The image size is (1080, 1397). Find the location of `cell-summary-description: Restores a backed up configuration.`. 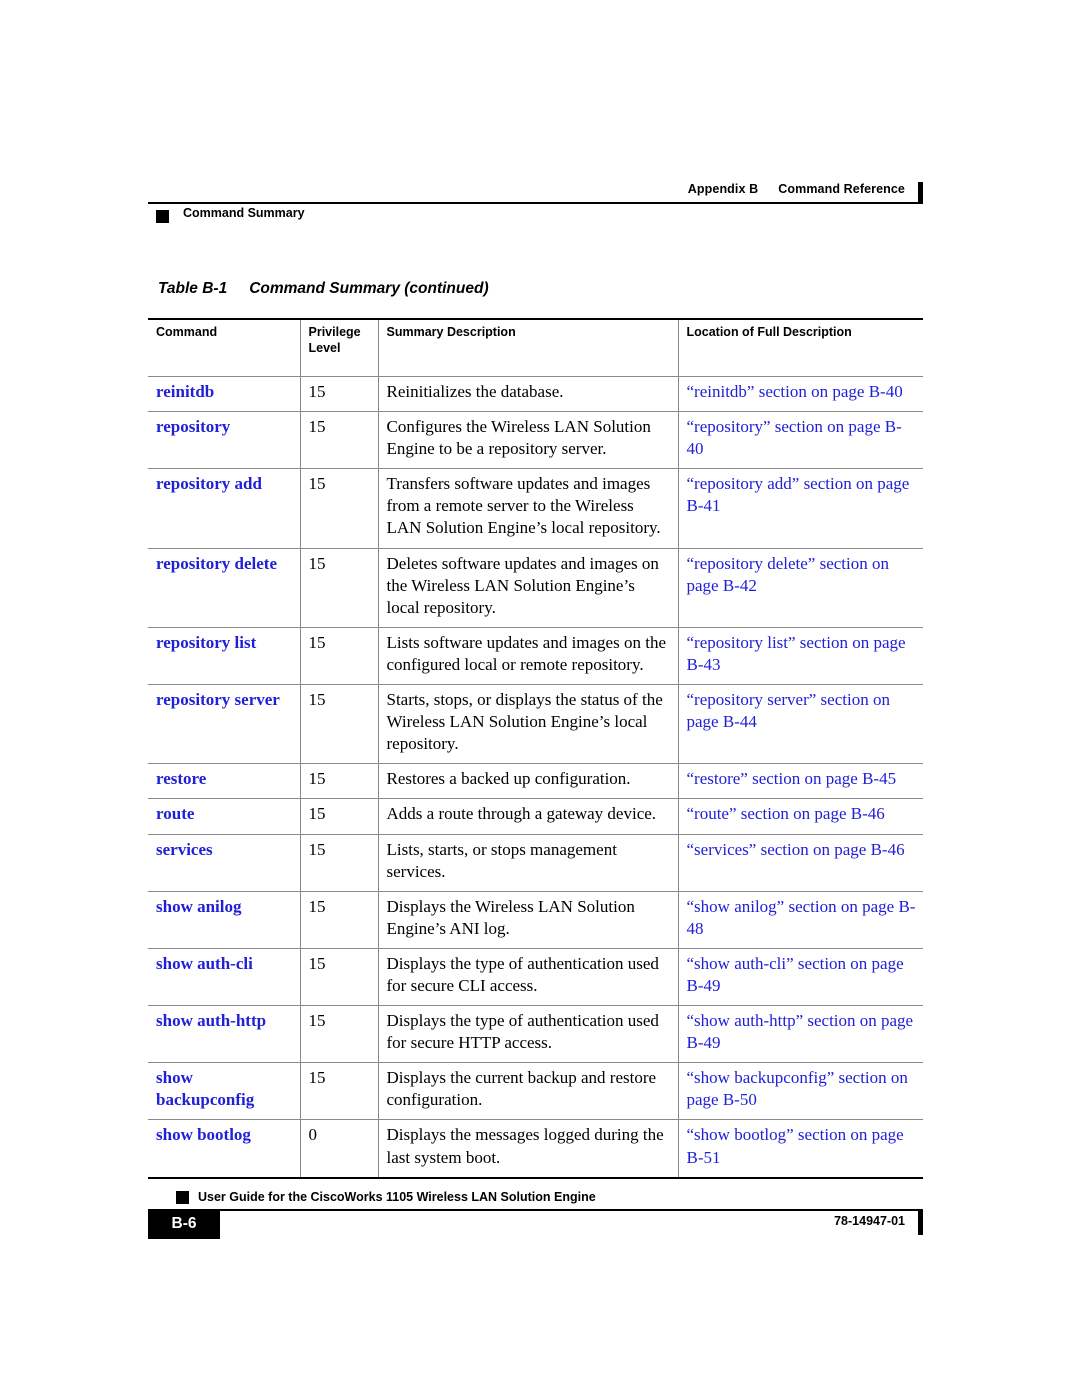

cell-summary-description: Restores a backed up configuration. is located at coordinates (527, 781).